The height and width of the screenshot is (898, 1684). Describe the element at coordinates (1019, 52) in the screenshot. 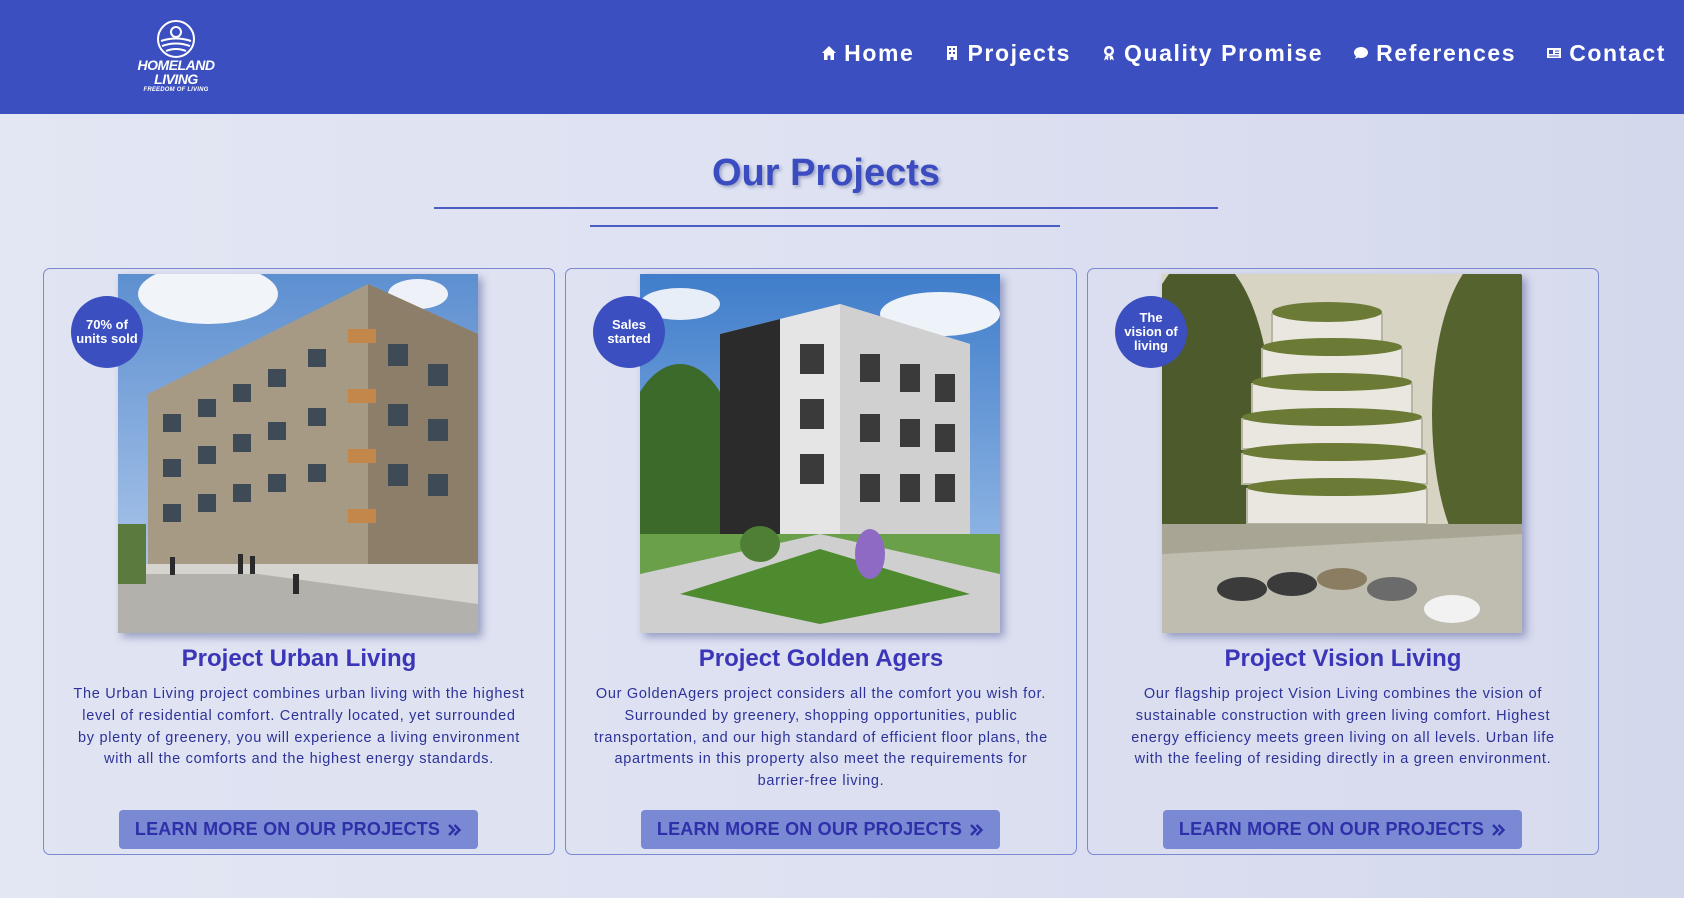

I see `nav-label: Projects` at that location.